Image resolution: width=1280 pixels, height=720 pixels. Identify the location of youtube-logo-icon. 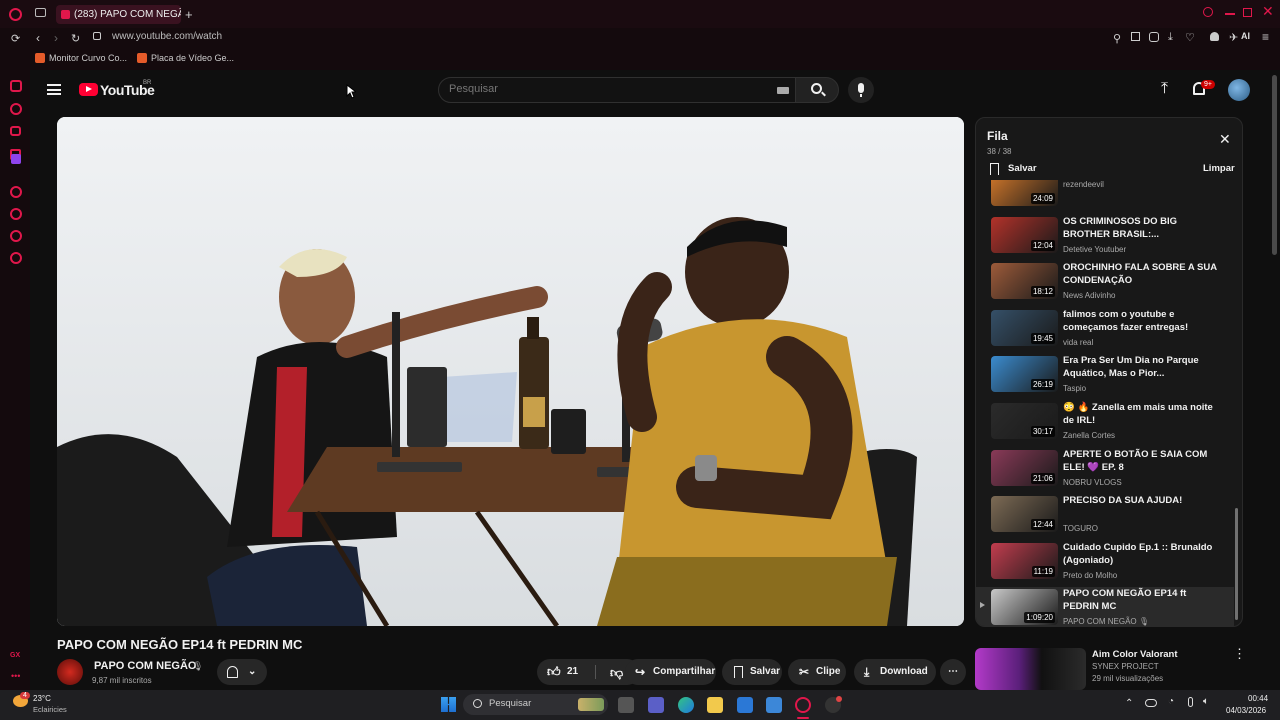
(88, 89).